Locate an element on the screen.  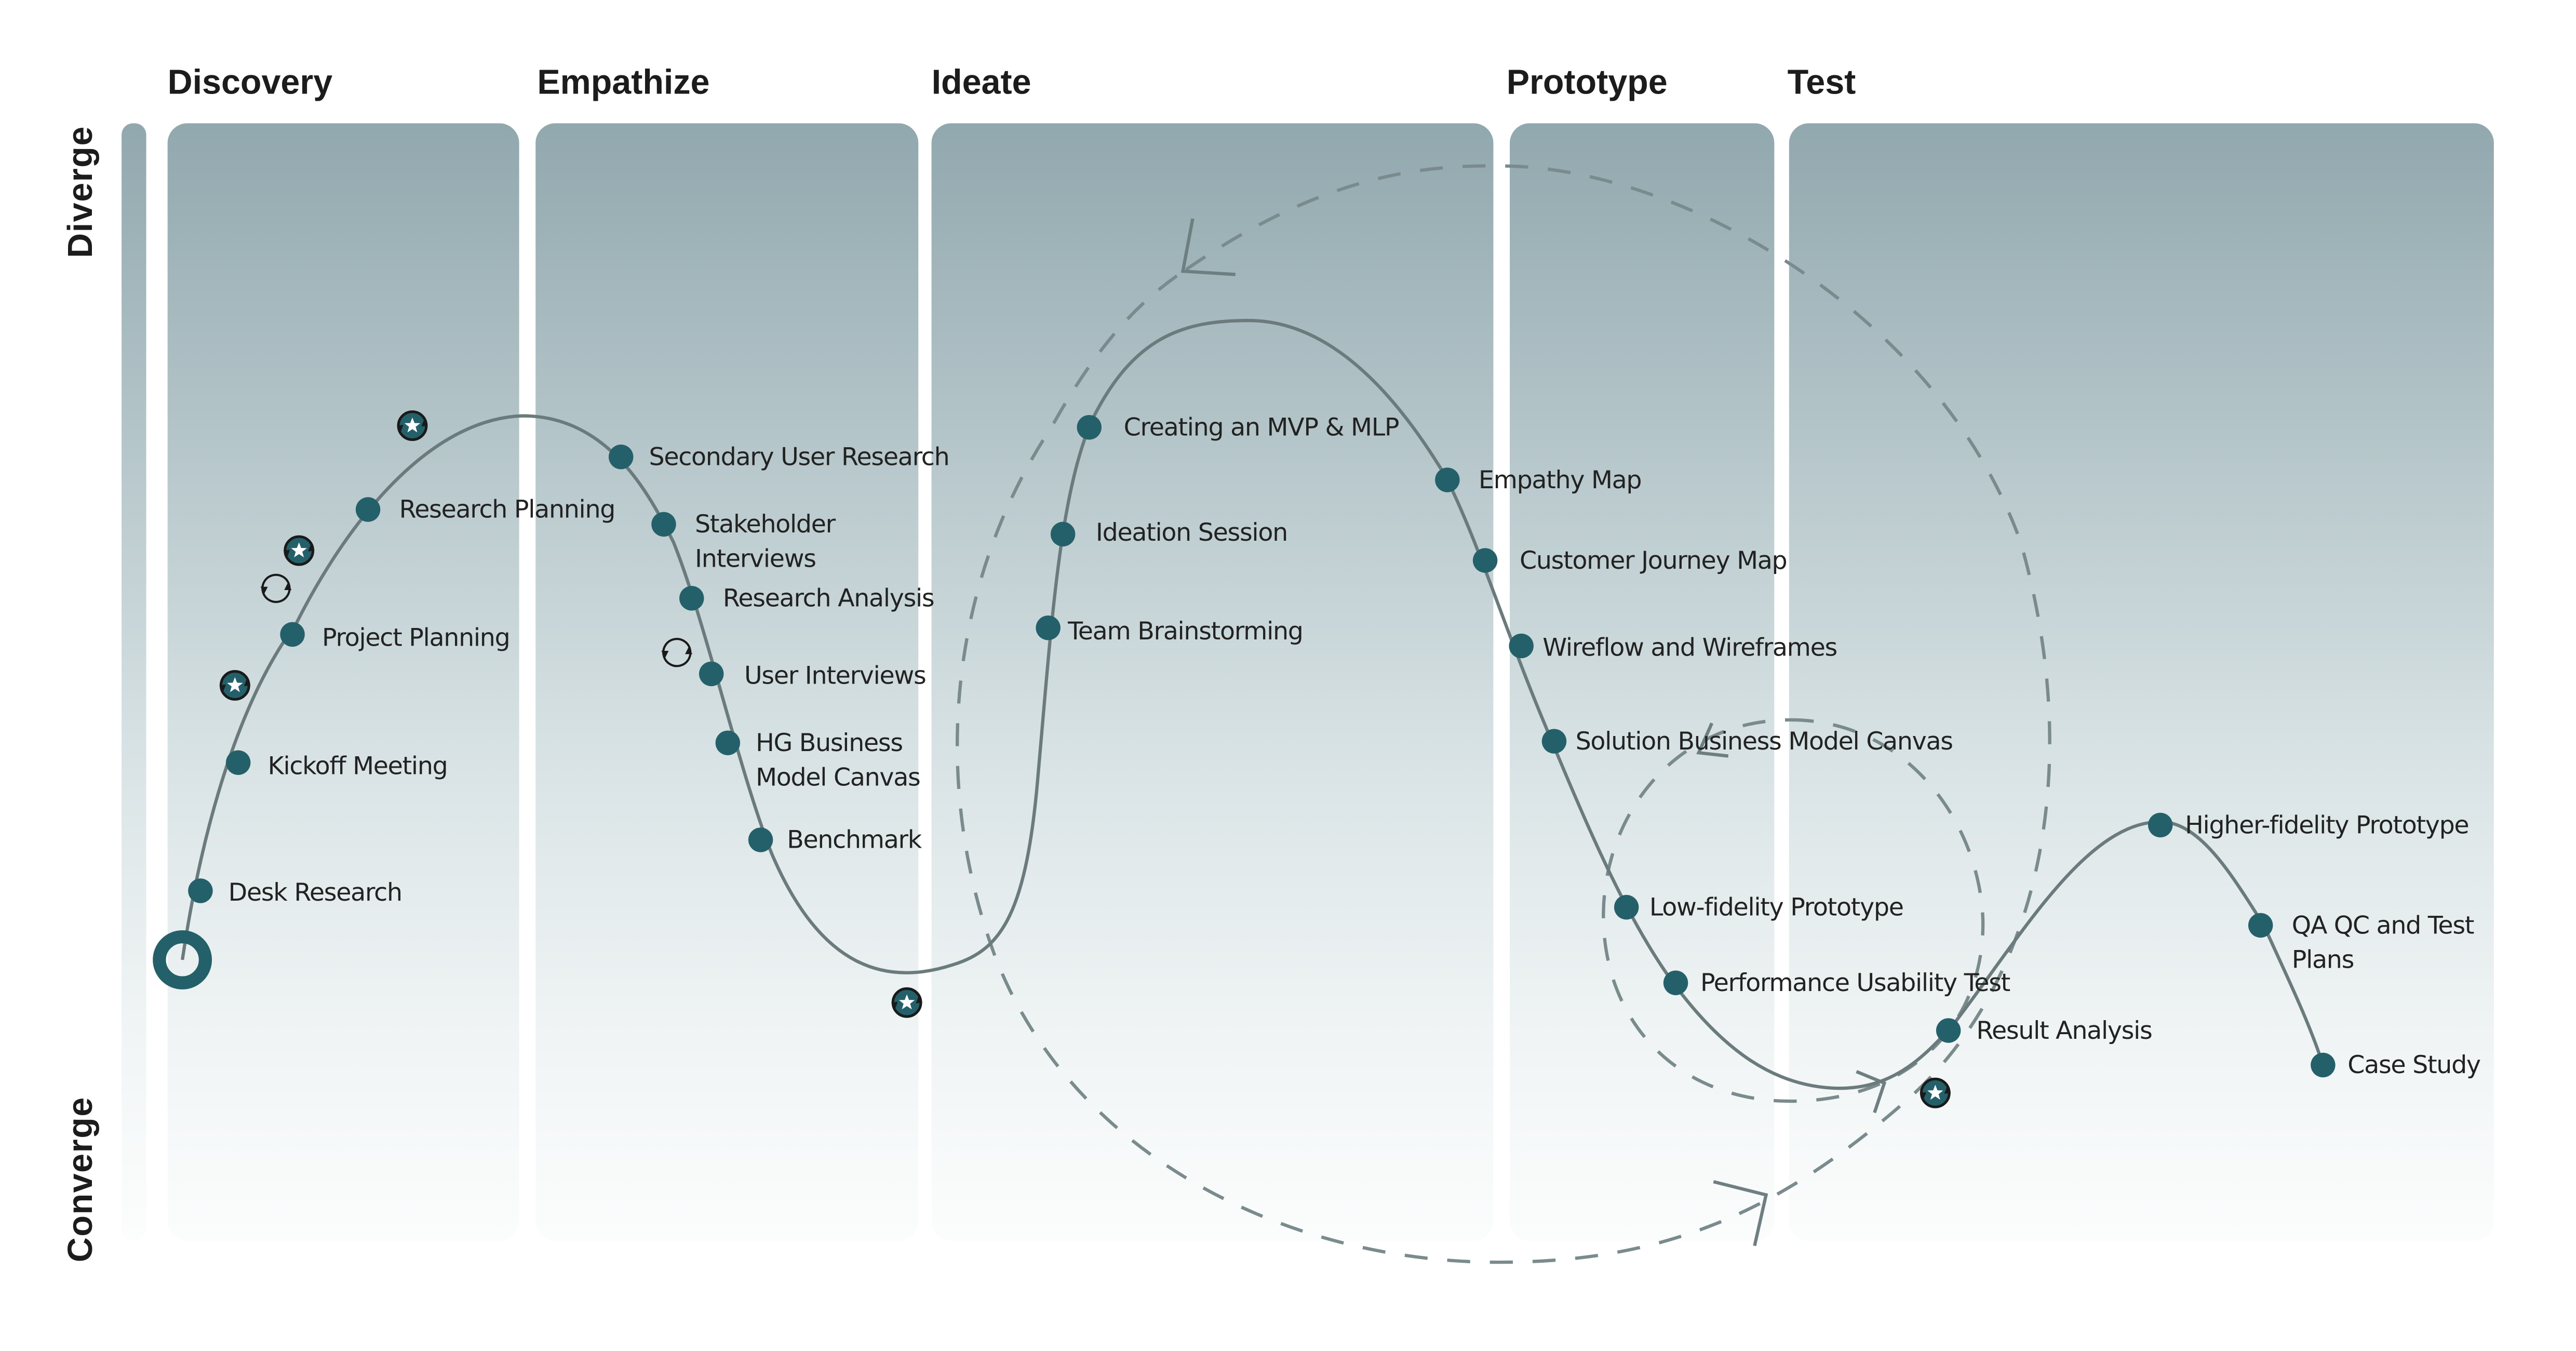
step-label: Creating an MVP & MLP is located at coordinates (1262, 427).